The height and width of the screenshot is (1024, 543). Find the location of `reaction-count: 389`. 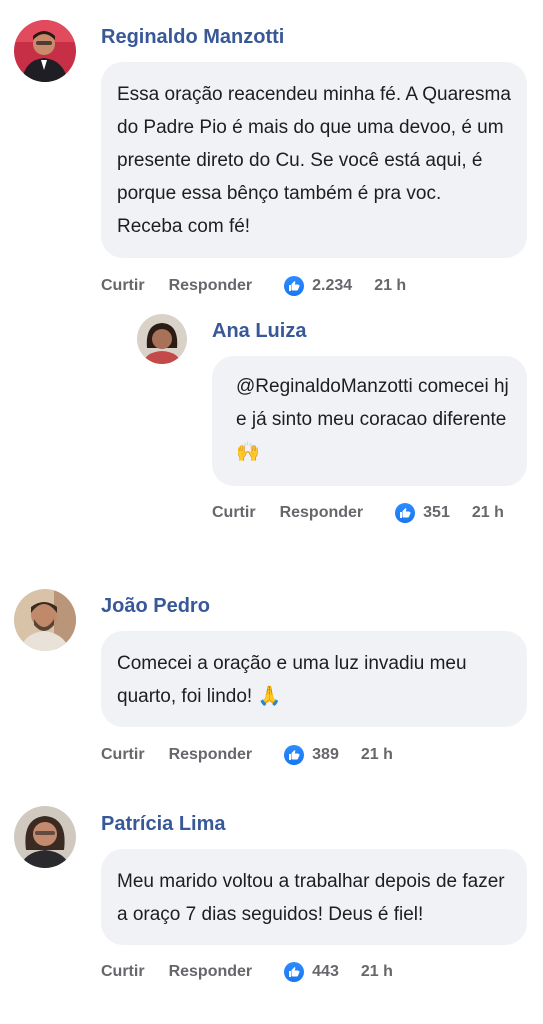

reaction-count: 389 is located at coordinates (311, 755).